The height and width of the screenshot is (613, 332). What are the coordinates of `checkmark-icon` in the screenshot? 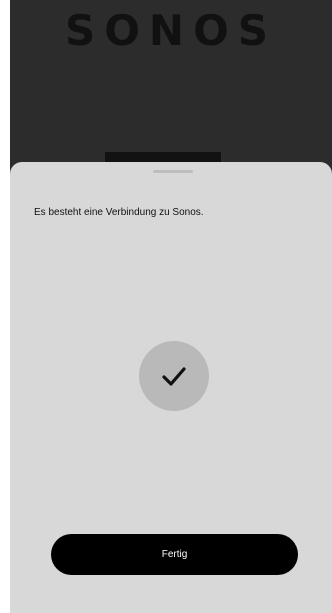 It's located at (174, 376).